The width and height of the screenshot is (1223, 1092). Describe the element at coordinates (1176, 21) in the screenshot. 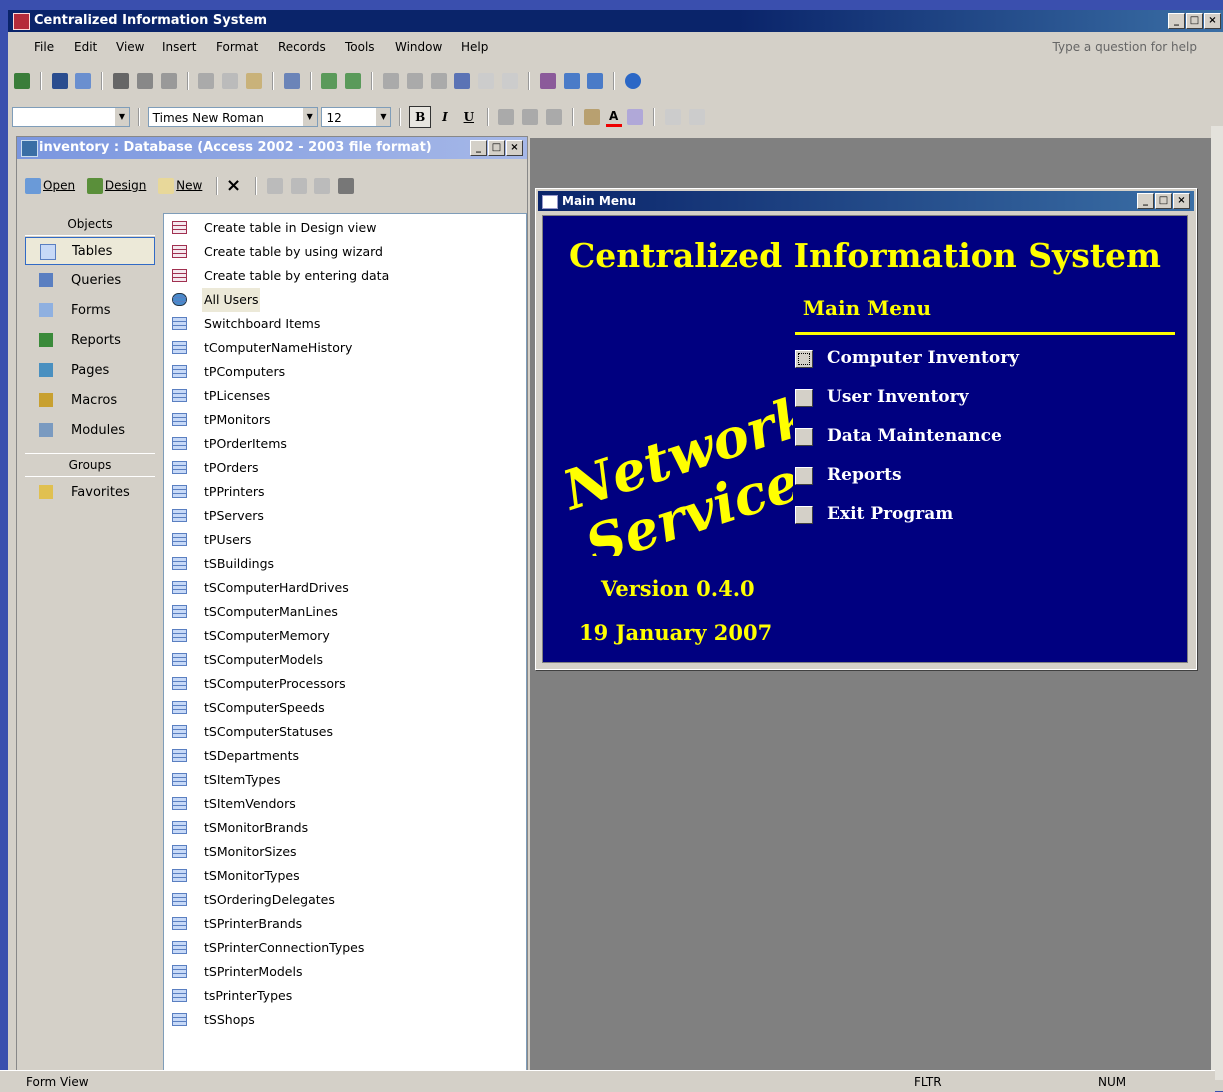

I see `minimize-button: _` at that location.